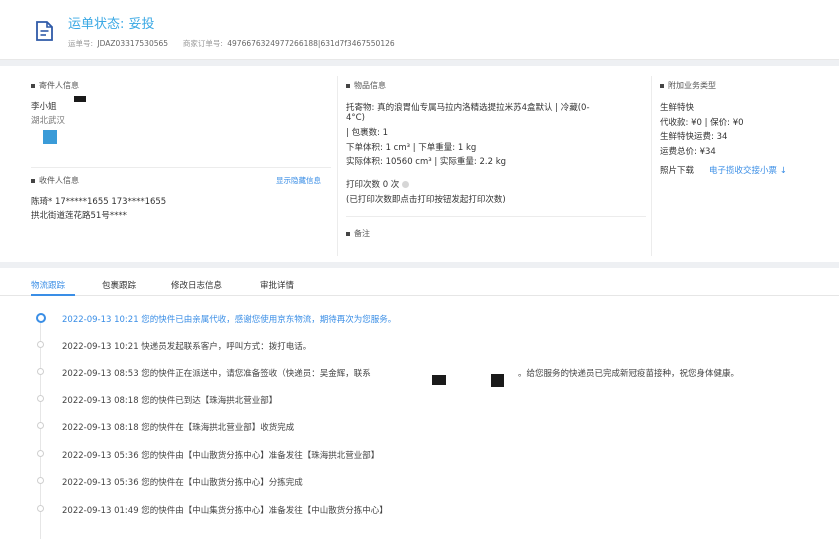 Image resolution: width=839 pixels, height=539 pixels. What do you see at coordinates (79, 216) in the screenshot?
I see `receiver-address: 拱北街道莲花路51号****` at bounding box center [79, 216].